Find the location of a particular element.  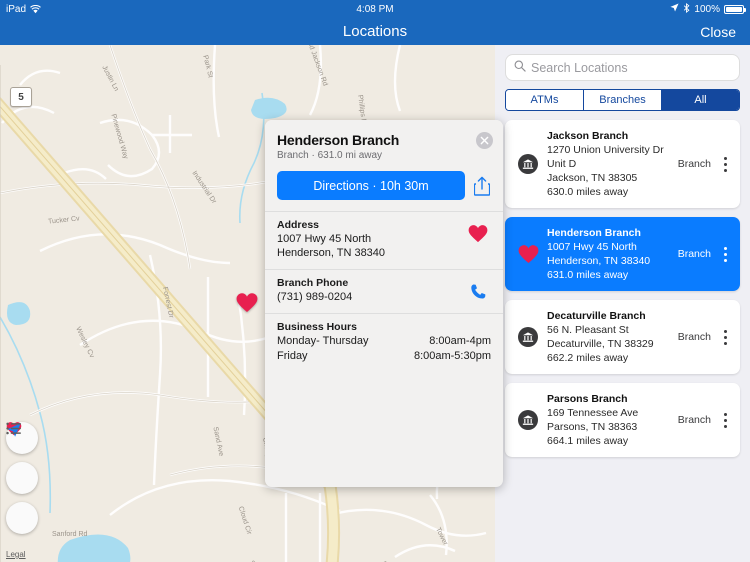

search-container is located at coordinates (622, 67).